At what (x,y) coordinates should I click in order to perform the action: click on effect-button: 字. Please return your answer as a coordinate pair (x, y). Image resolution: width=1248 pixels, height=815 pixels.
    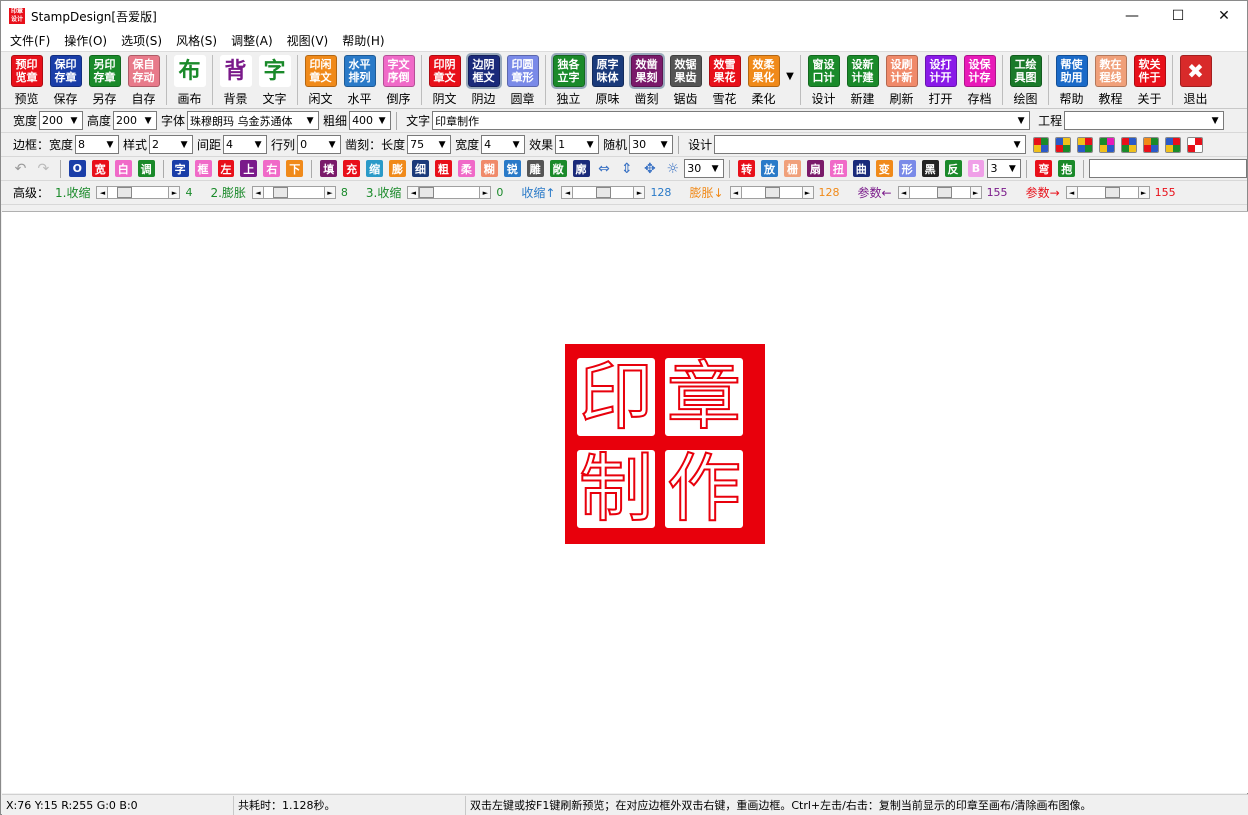
    Looking at the image, I should click on (180, 168).